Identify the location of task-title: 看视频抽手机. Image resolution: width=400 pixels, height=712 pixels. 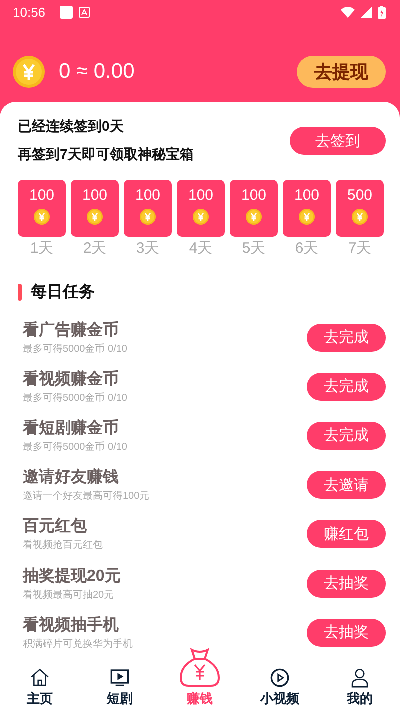
(71, 625).